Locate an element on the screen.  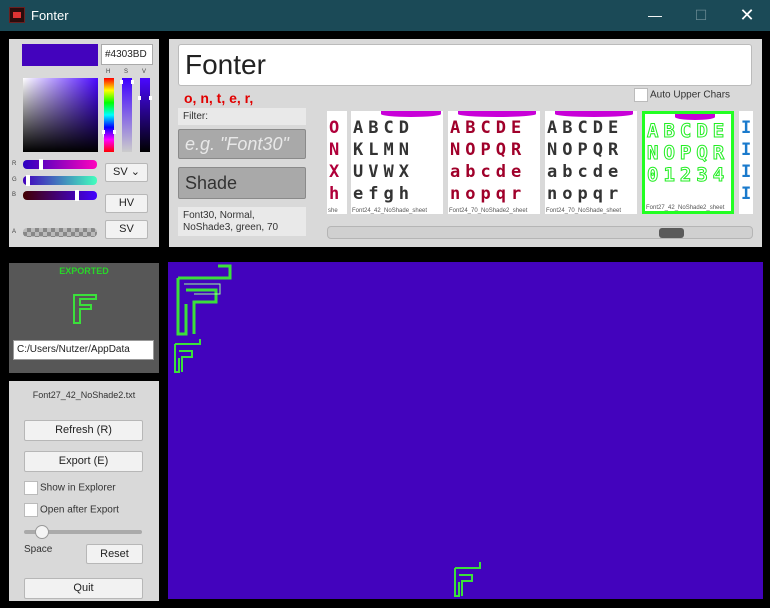
b-label: B is located at coordinates (14, 195).